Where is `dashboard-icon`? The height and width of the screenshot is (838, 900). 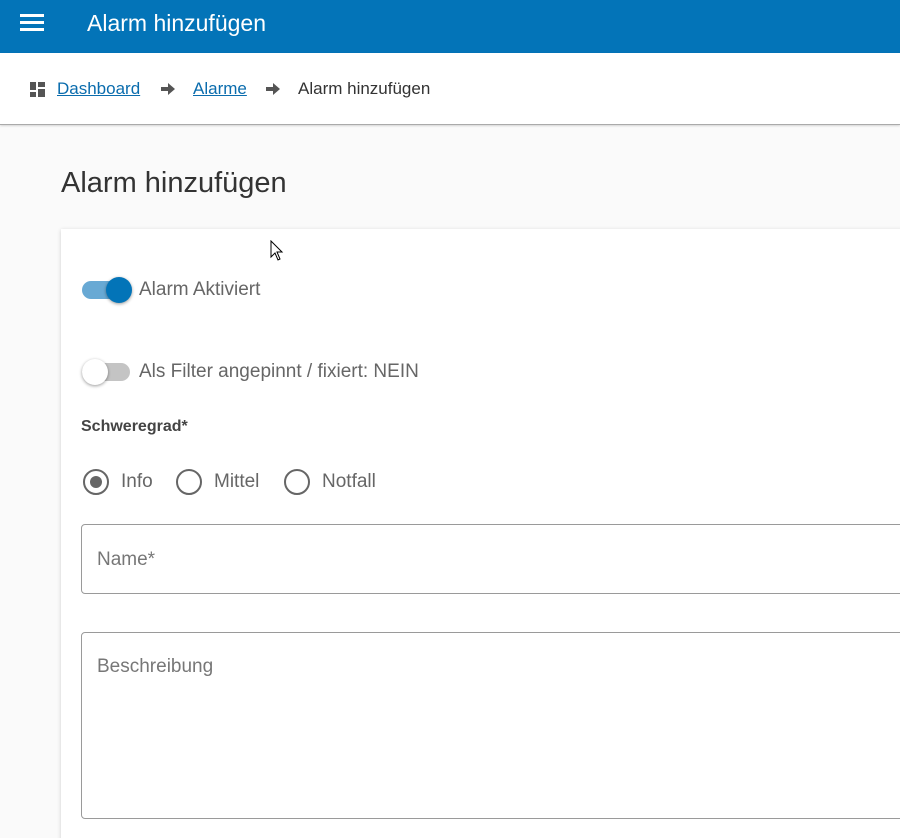 dashboard-icon is located at coordinates (37, 89).